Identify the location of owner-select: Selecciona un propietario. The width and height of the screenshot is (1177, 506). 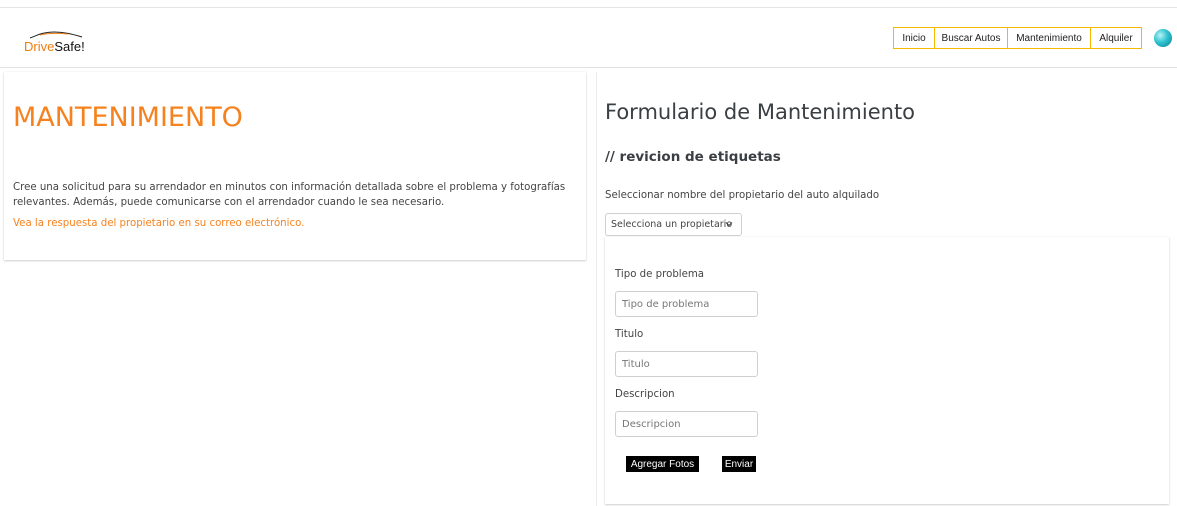
(673, 224).